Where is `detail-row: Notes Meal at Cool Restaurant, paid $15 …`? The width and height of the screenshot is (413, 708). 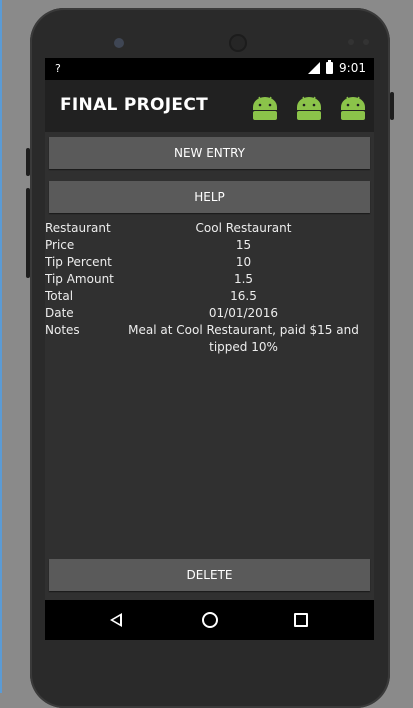 detail-row: Notes Meal at Cool Restaurant, paid $15 … is located at coordinates (209, 339).